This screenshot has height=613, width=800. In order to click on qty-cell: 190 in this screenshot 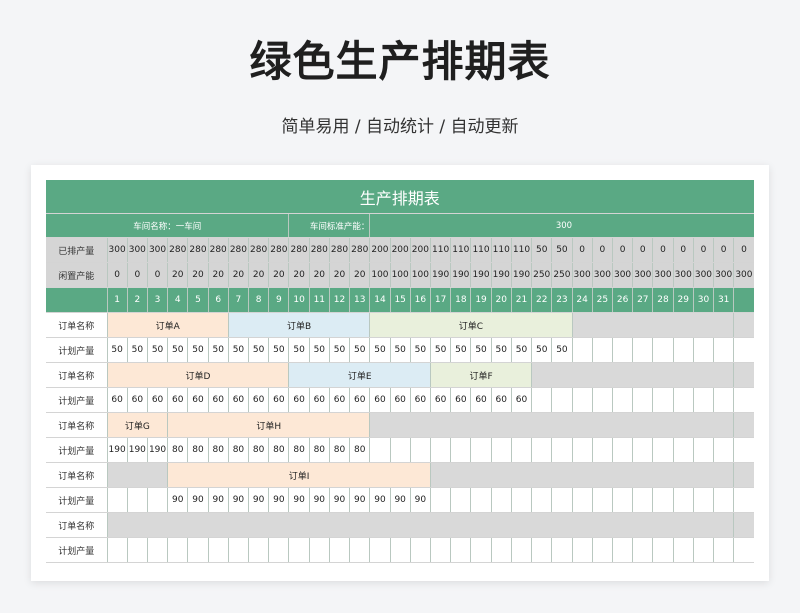, I will do `click(158, 450)`.